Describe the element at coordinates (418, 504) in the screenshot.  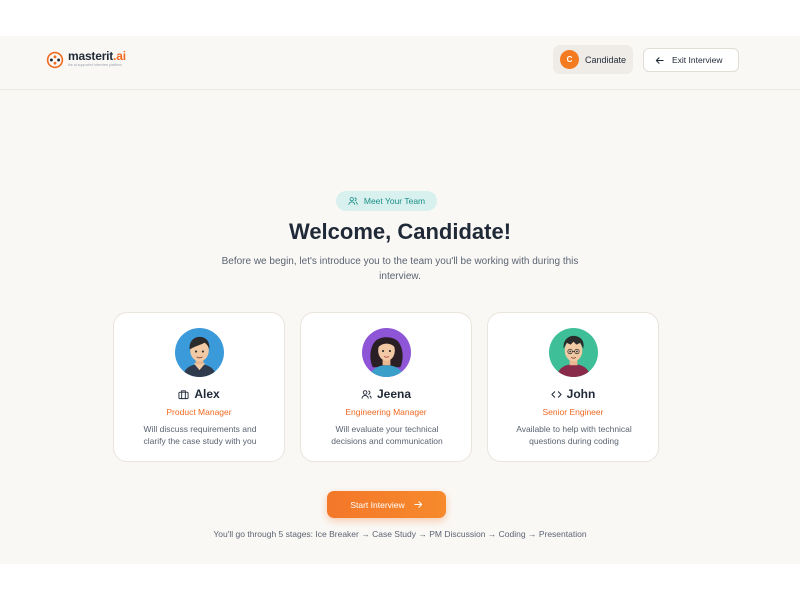
I see `arrow-right-icon` at that location.